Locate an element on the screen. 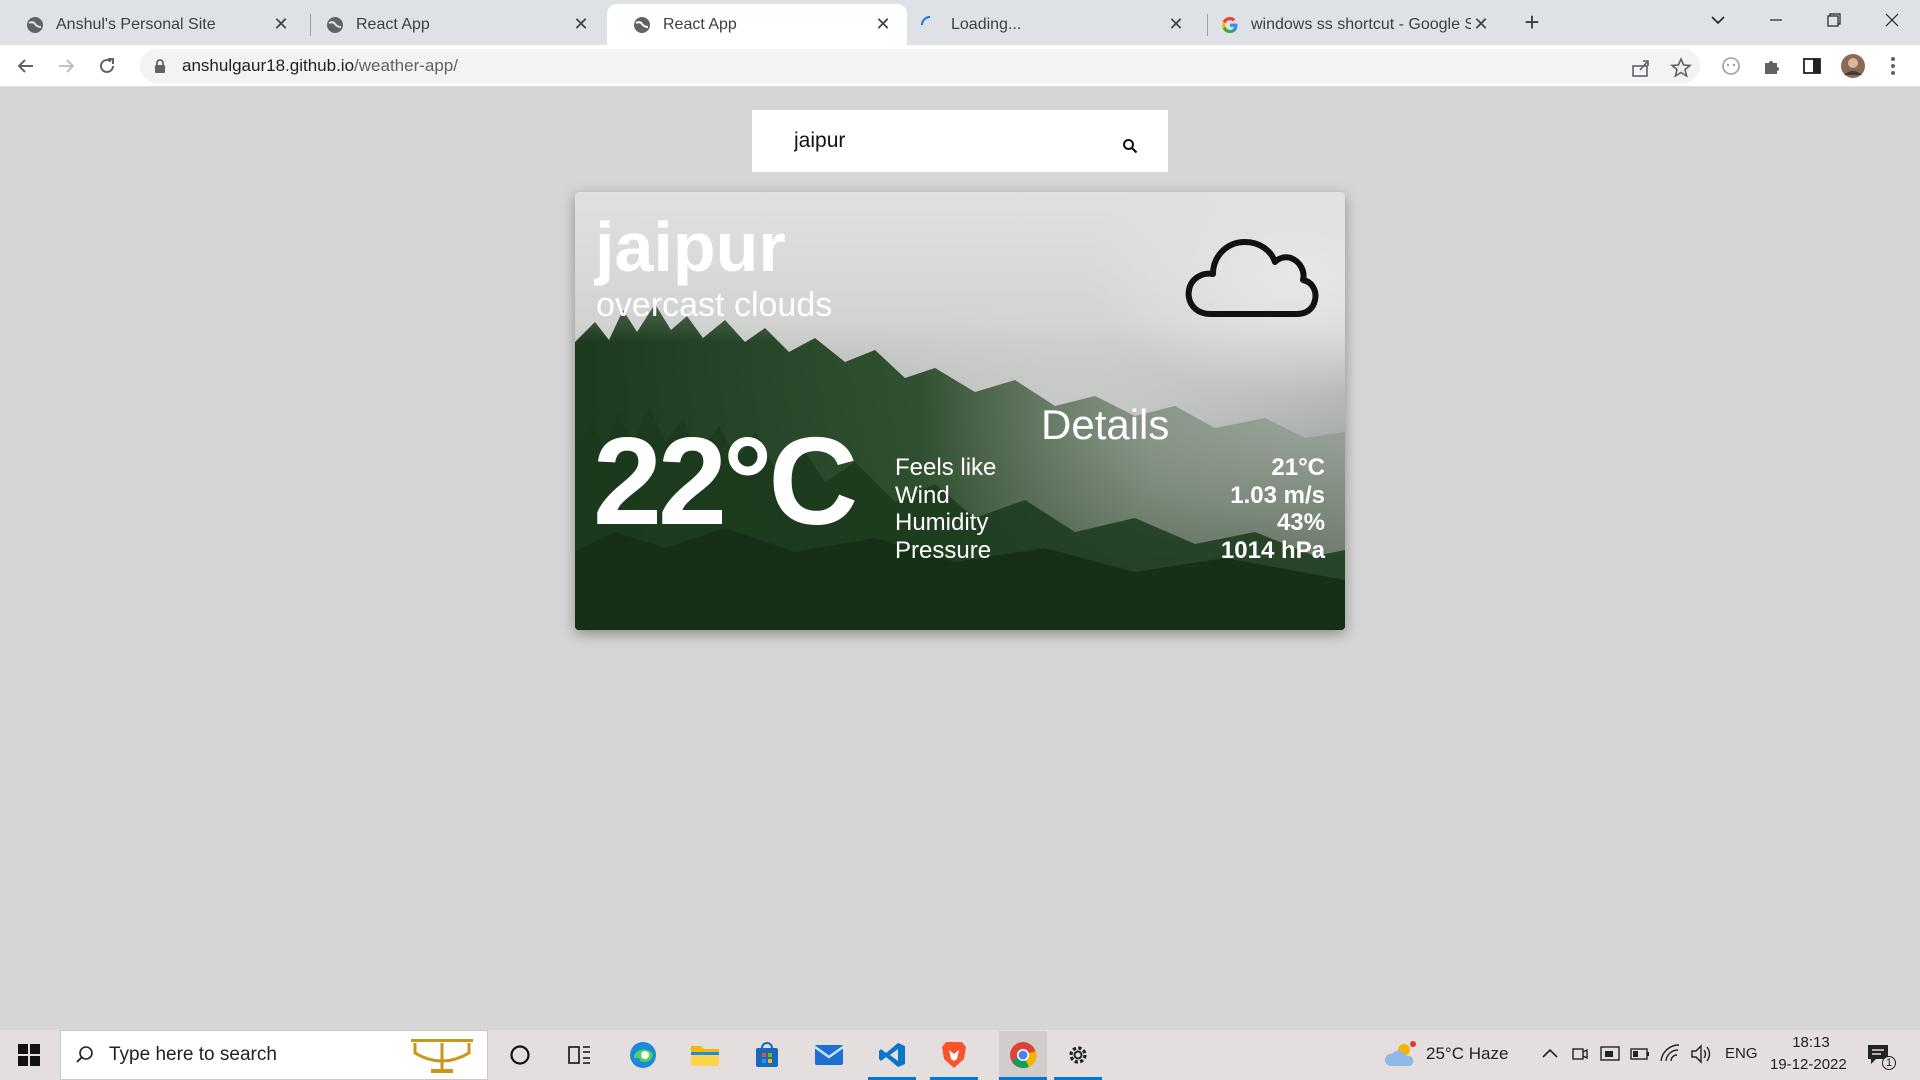  new-tab-button: + is located at coordinates (1532, 22).